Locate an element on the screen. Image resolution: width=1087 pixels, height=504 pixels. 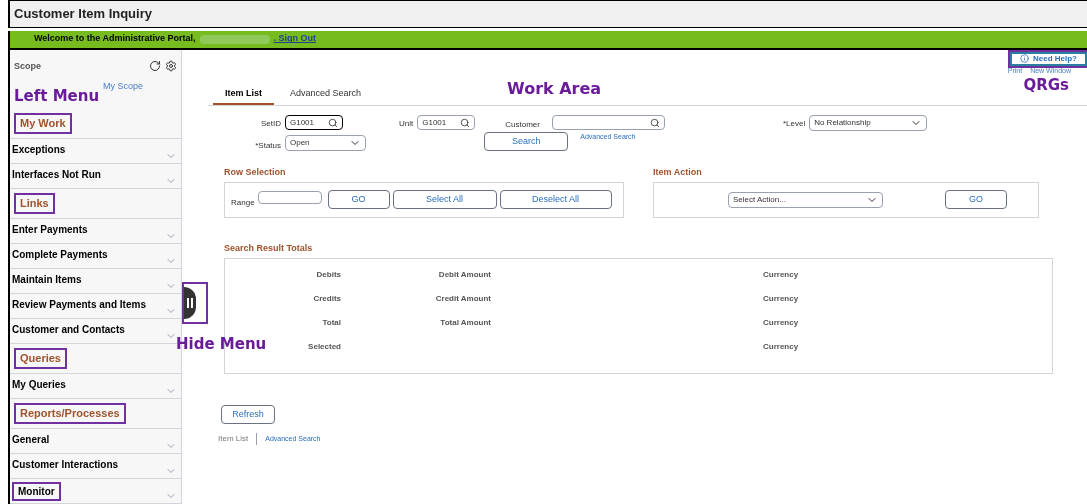
section-title: Item Action is located at coordinates (678, 172).